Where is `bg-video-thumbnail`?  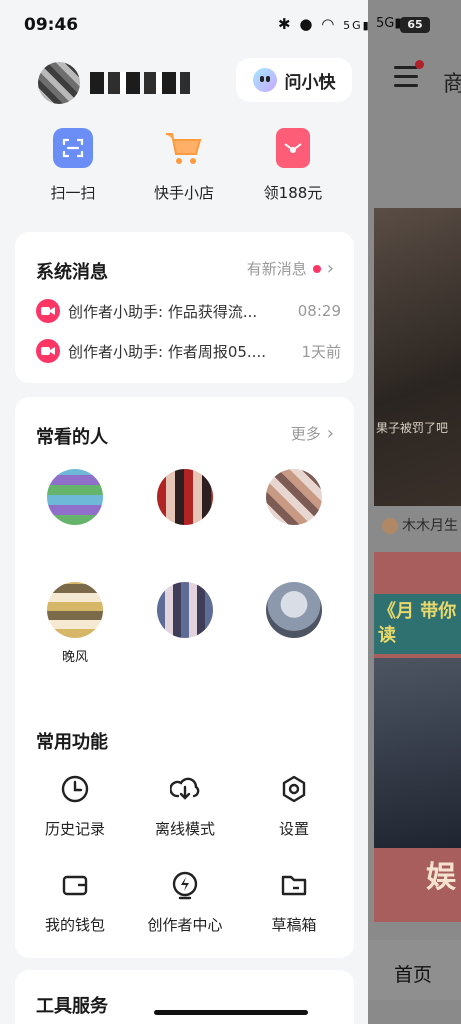 bg-video-thumbnail is located at coordinates (417, 753).